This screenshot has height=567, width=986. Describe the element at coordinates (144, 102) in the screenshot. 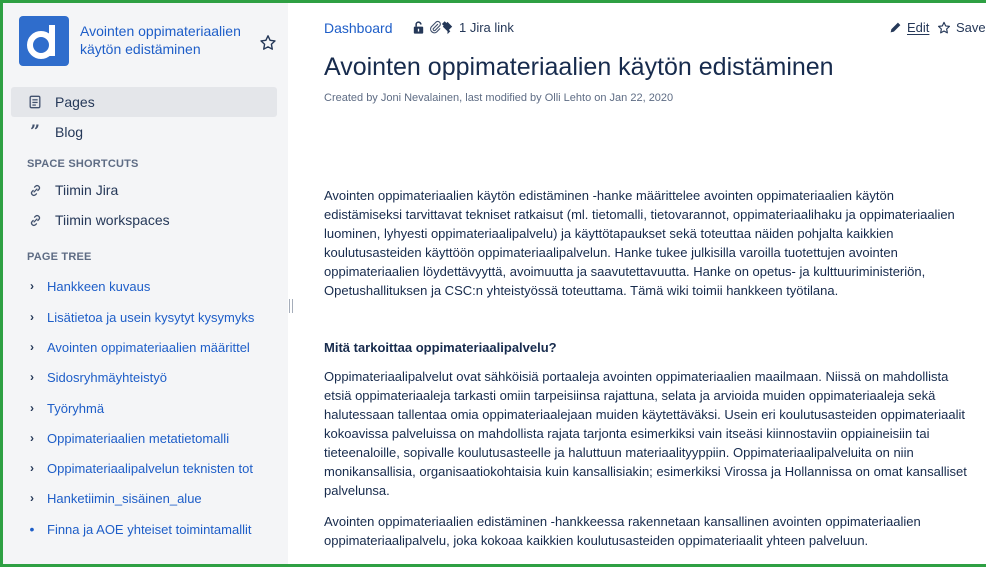

I see `sidebar-item-pages: Pages` at that location.